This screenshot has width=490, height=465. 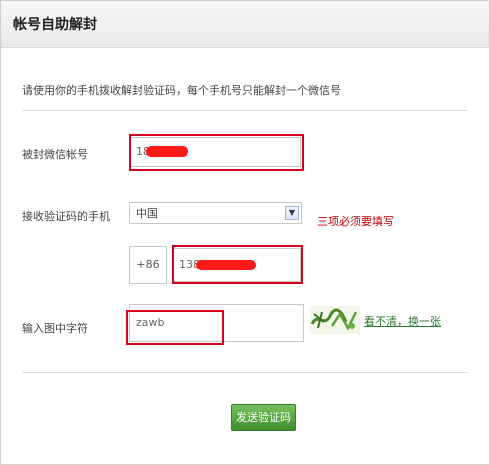 I want to click on page-title: 帐号自助解封, so click(x=55, y=25).